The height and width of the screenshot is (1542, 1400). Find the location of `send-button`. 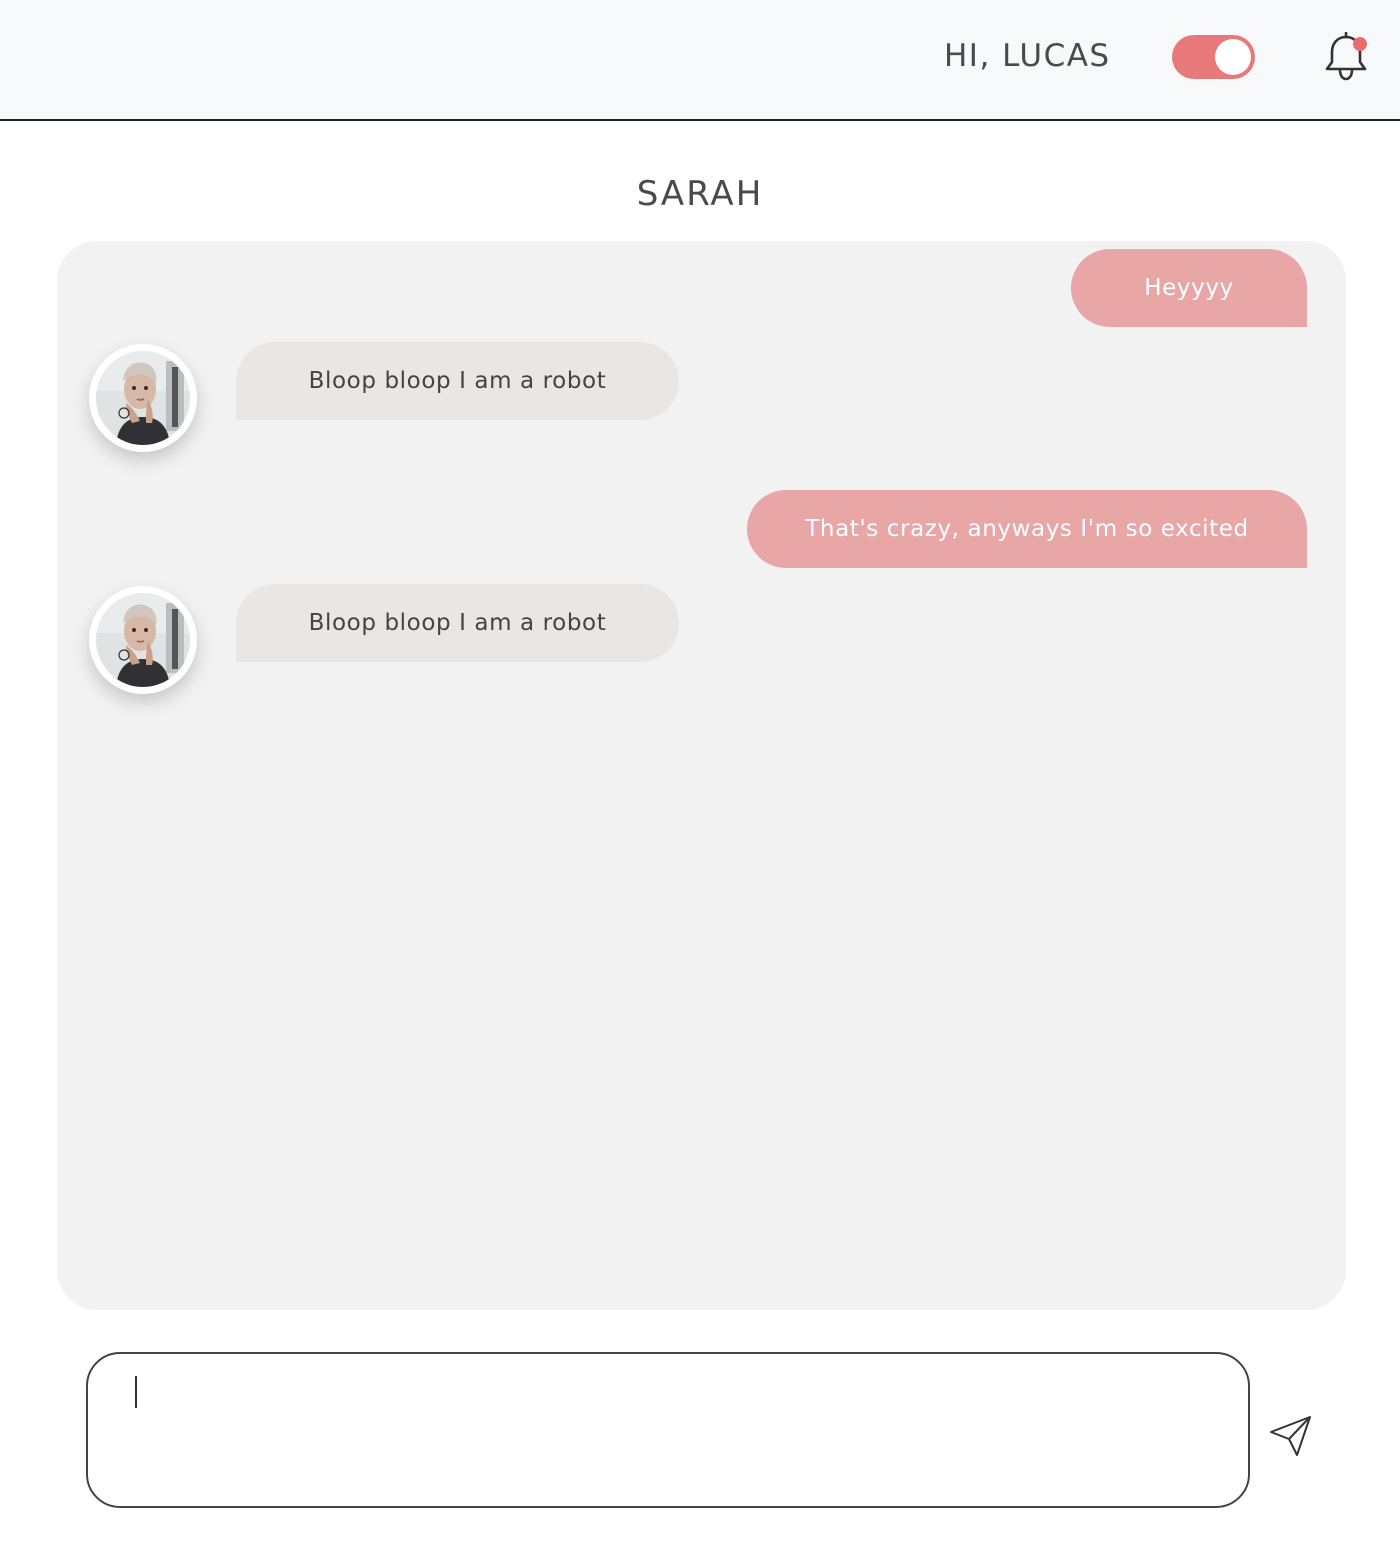

send-button is located at coordinates (1291, 1435).